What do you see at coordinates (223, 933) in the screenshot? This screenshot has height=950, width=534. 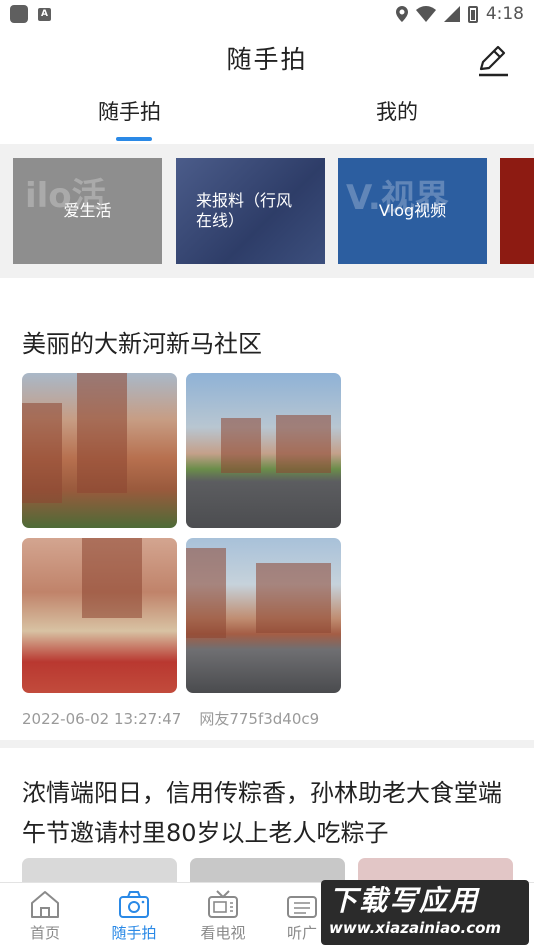 I see `nav-label: 看电视` at bounding box center [223, 933].